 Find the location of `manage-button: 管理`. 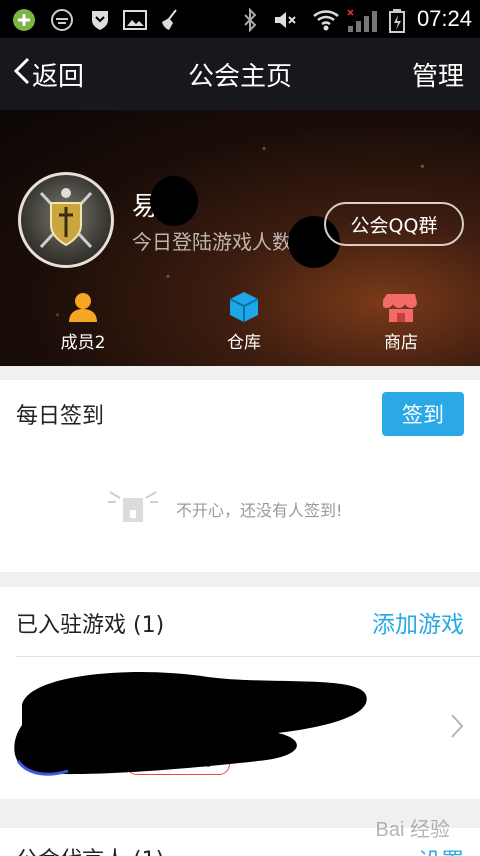

manage-button: 管理 is located at coordinates (438, 74).